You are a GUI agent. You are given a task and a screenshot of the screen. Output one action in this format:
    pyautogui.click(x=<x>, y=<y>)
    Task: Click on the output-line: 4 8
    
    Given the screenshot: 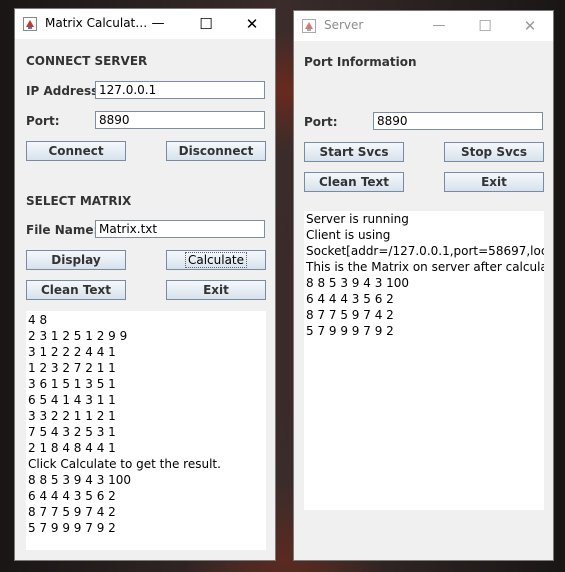 What is the action you would take?
    pyautogui.click(x=38, y=320)
    